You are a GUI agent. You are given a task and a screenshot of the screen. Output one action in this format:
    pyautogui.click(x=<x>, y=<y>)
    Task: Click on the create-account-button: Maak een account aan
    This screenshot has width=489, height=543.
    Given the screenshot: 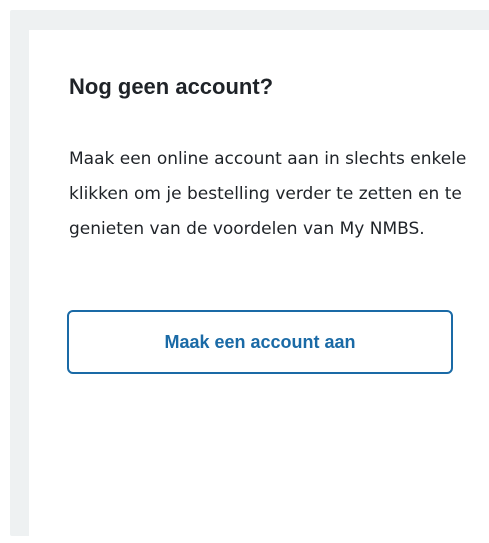 What is the action you would take?
    pyautogui.click(x=260, y=342)
    